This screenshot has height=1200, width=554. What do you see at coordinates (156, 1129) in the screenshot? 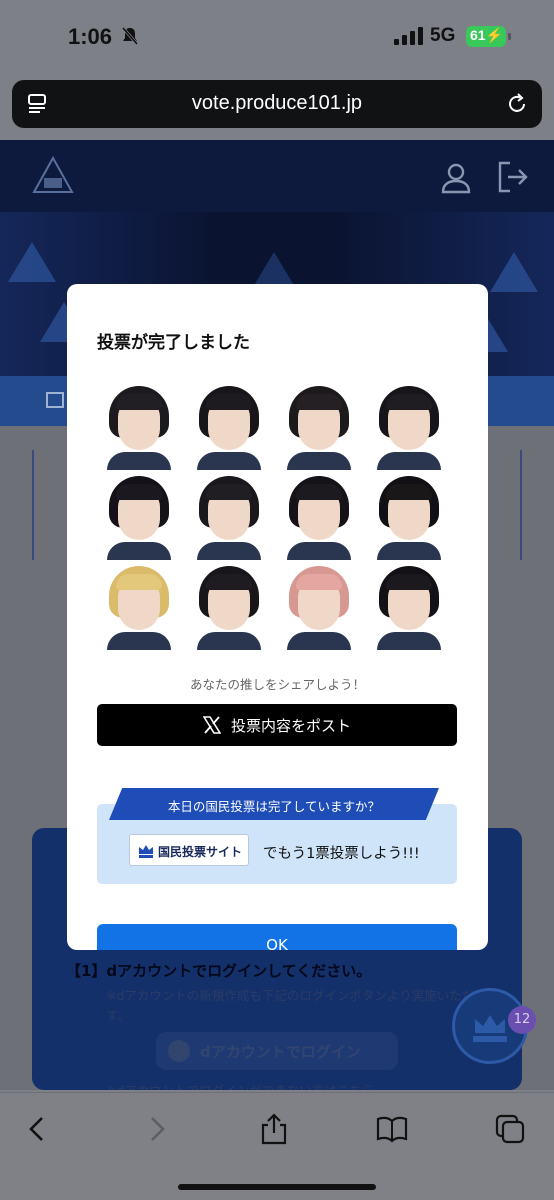
I see `forward-icon` at bounding box center [156, 1129].